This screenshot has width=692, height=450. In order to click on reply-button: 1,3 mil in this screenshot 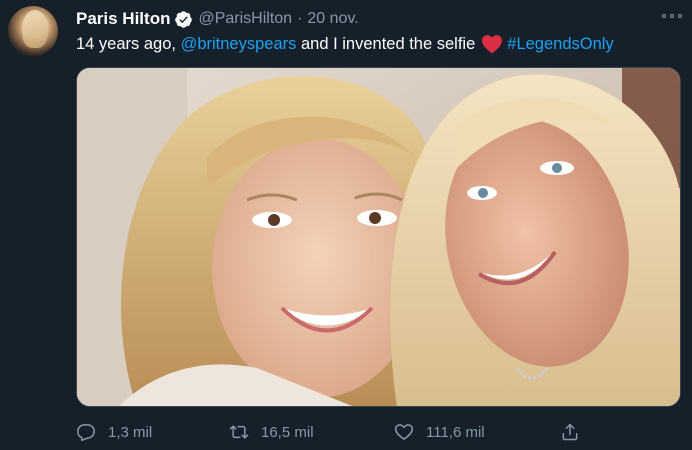, I will do `click(114, 432)`.